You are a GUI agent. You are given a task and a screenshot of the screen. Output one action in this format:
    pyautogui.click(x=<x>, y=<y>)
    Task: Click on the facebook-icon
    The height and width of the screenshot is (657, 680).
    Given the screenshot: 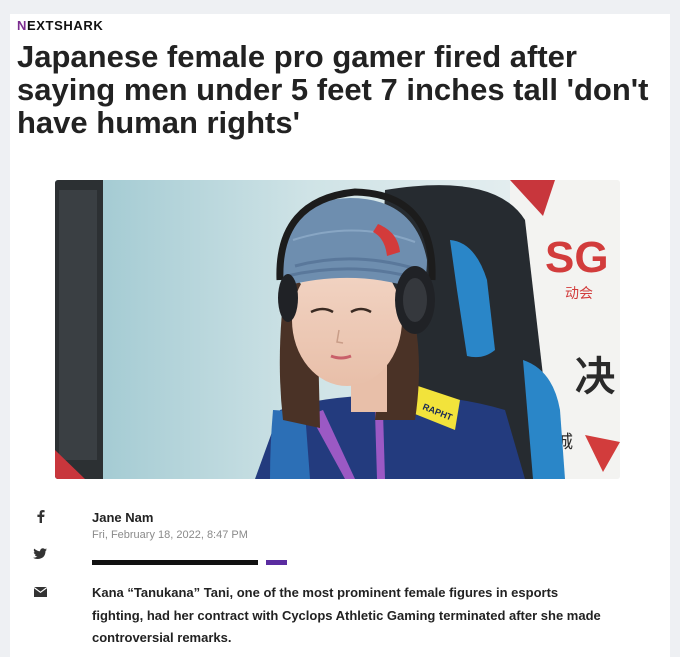 What is the action you would take?
    pyautogui.click(x=40, y=516)
    